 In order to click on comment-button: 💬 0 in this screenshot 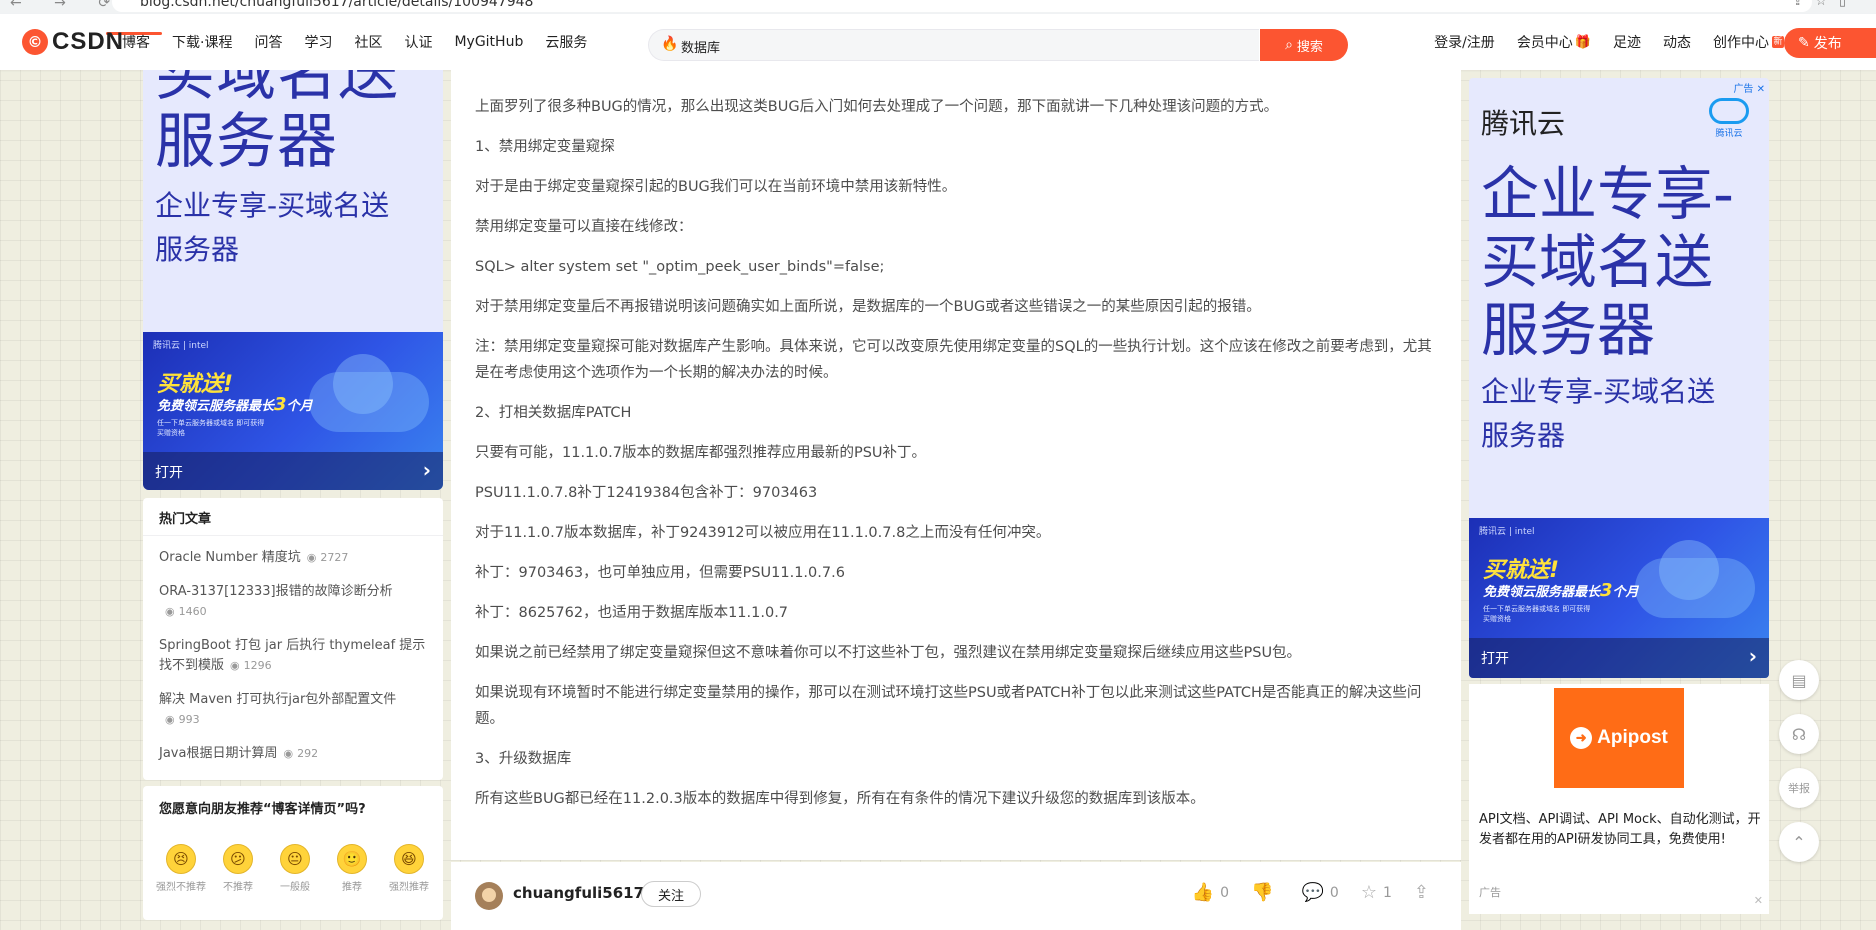, I will do `click(1320, 892)`.